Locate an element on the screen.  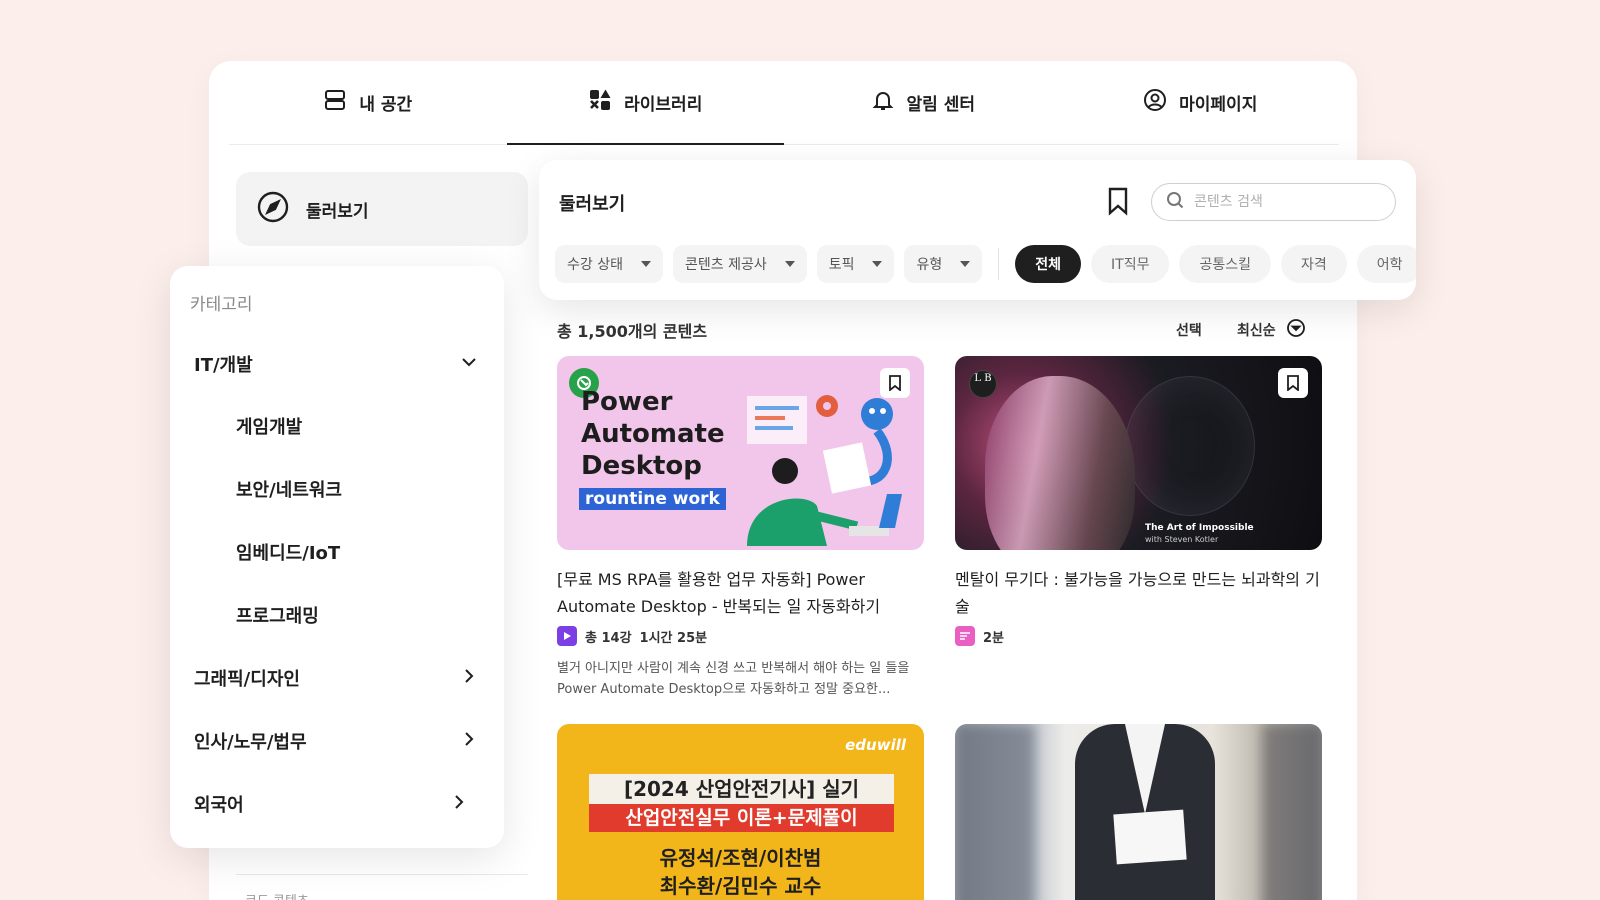
tab-my-page: 마이페이지 is located at coordinates (1201, 102).